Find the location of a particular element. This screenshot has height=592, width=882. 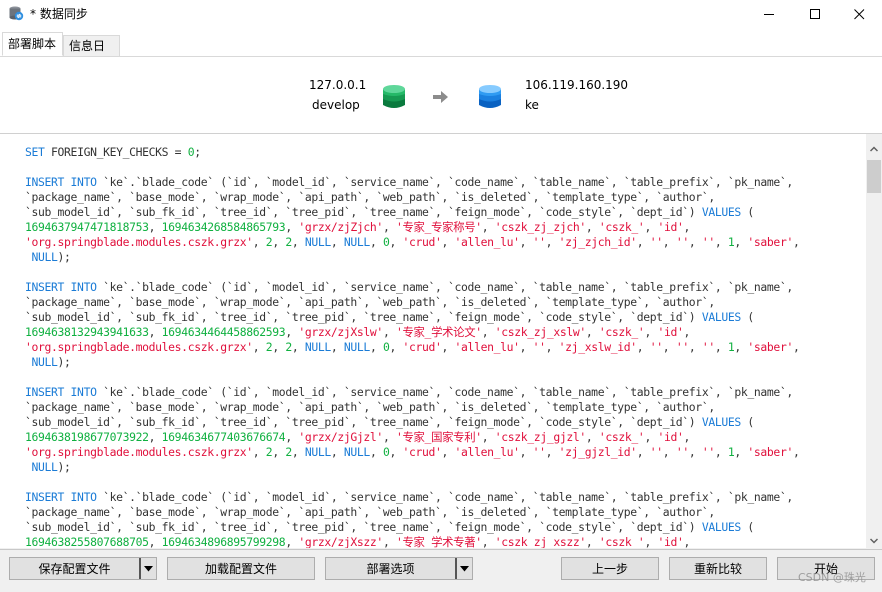

sql-number: 1694638132943941633 is located at coordinates (87, 332).